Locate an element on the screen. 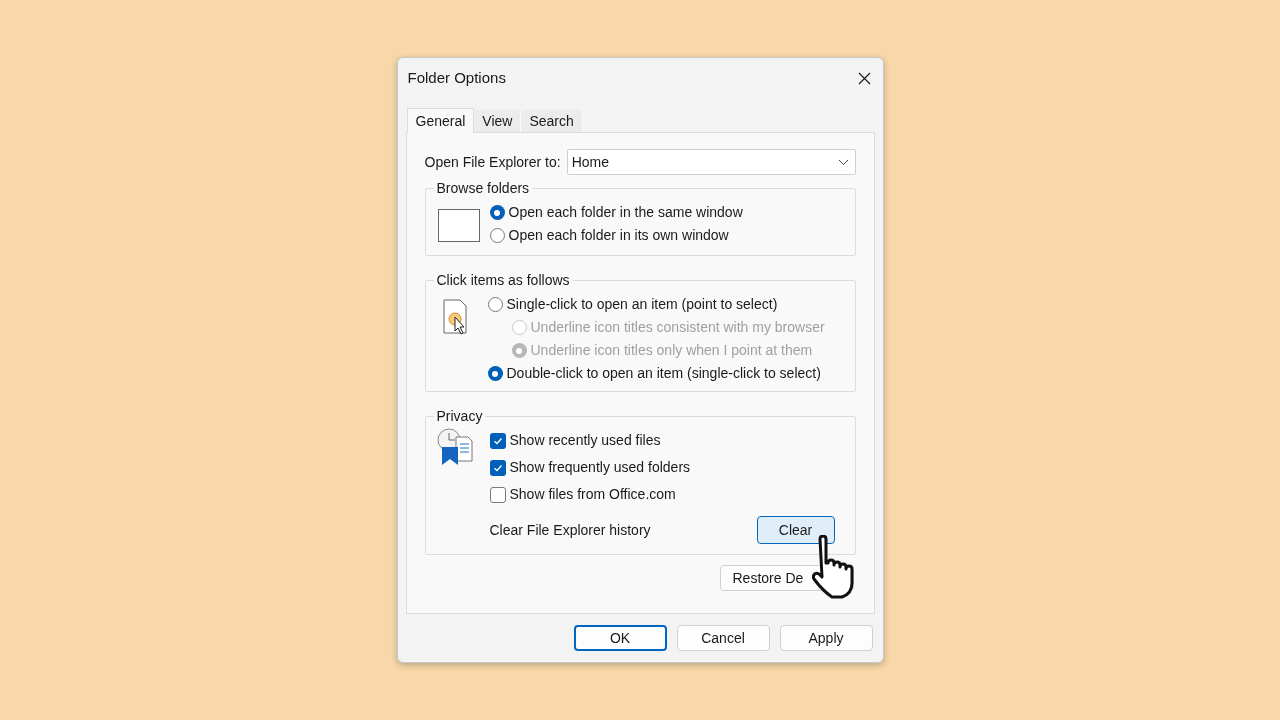 Image resolution: width=1280 pixels, height=720 pixels. radio-label: Open each folder in the same window is located at coordinates (625, 212).